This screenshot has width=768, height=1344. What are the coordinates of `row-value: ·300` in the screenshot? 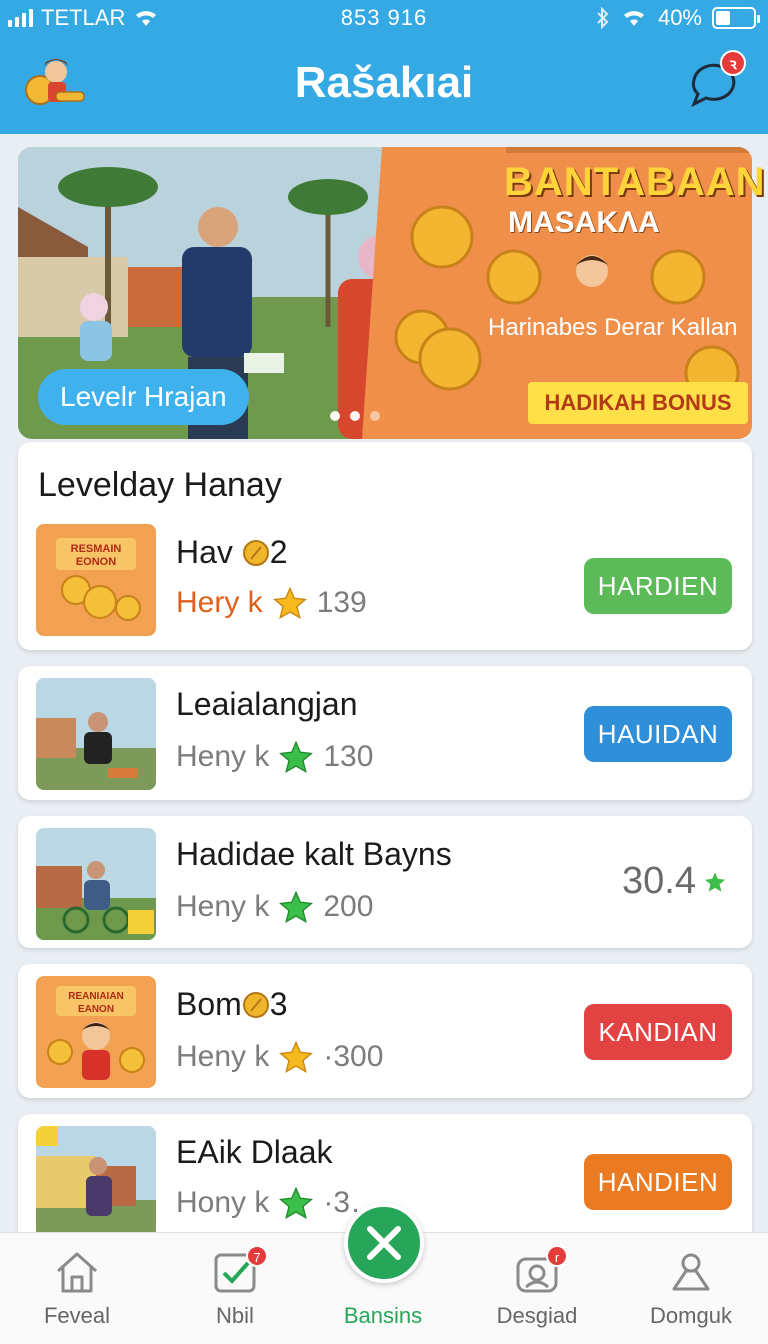 It's located at (353, 1056).